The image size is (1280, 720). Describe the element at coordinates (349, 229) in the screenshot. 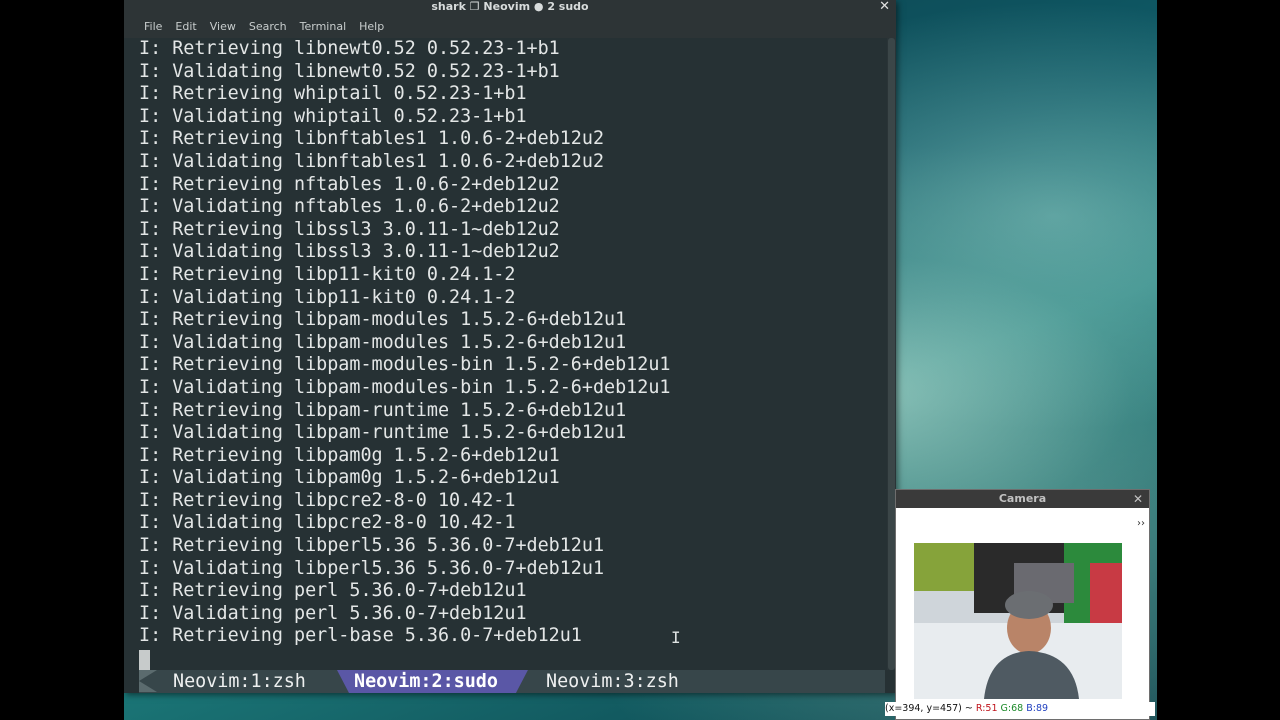

I see `terminal-line: I: Retrieving libssl3 3.0.11-1~deb12u2` at that location.